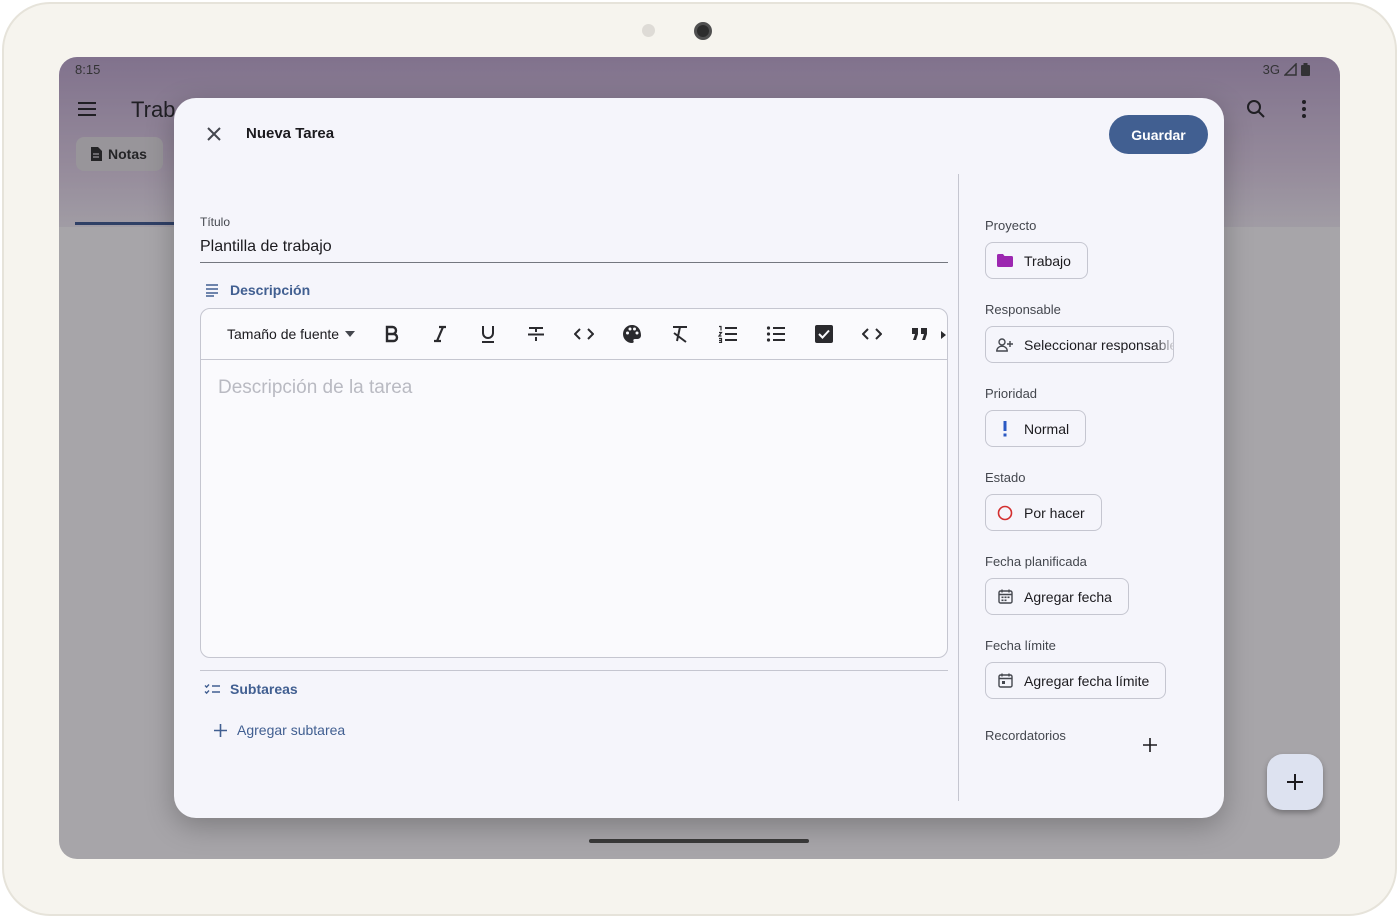 This screenshot has width=1399, height=918. What do you see at coordinates (1023, 309) in the screenshot?
I see `assignee-label: Responsable` at bounding box center [1023, 309].